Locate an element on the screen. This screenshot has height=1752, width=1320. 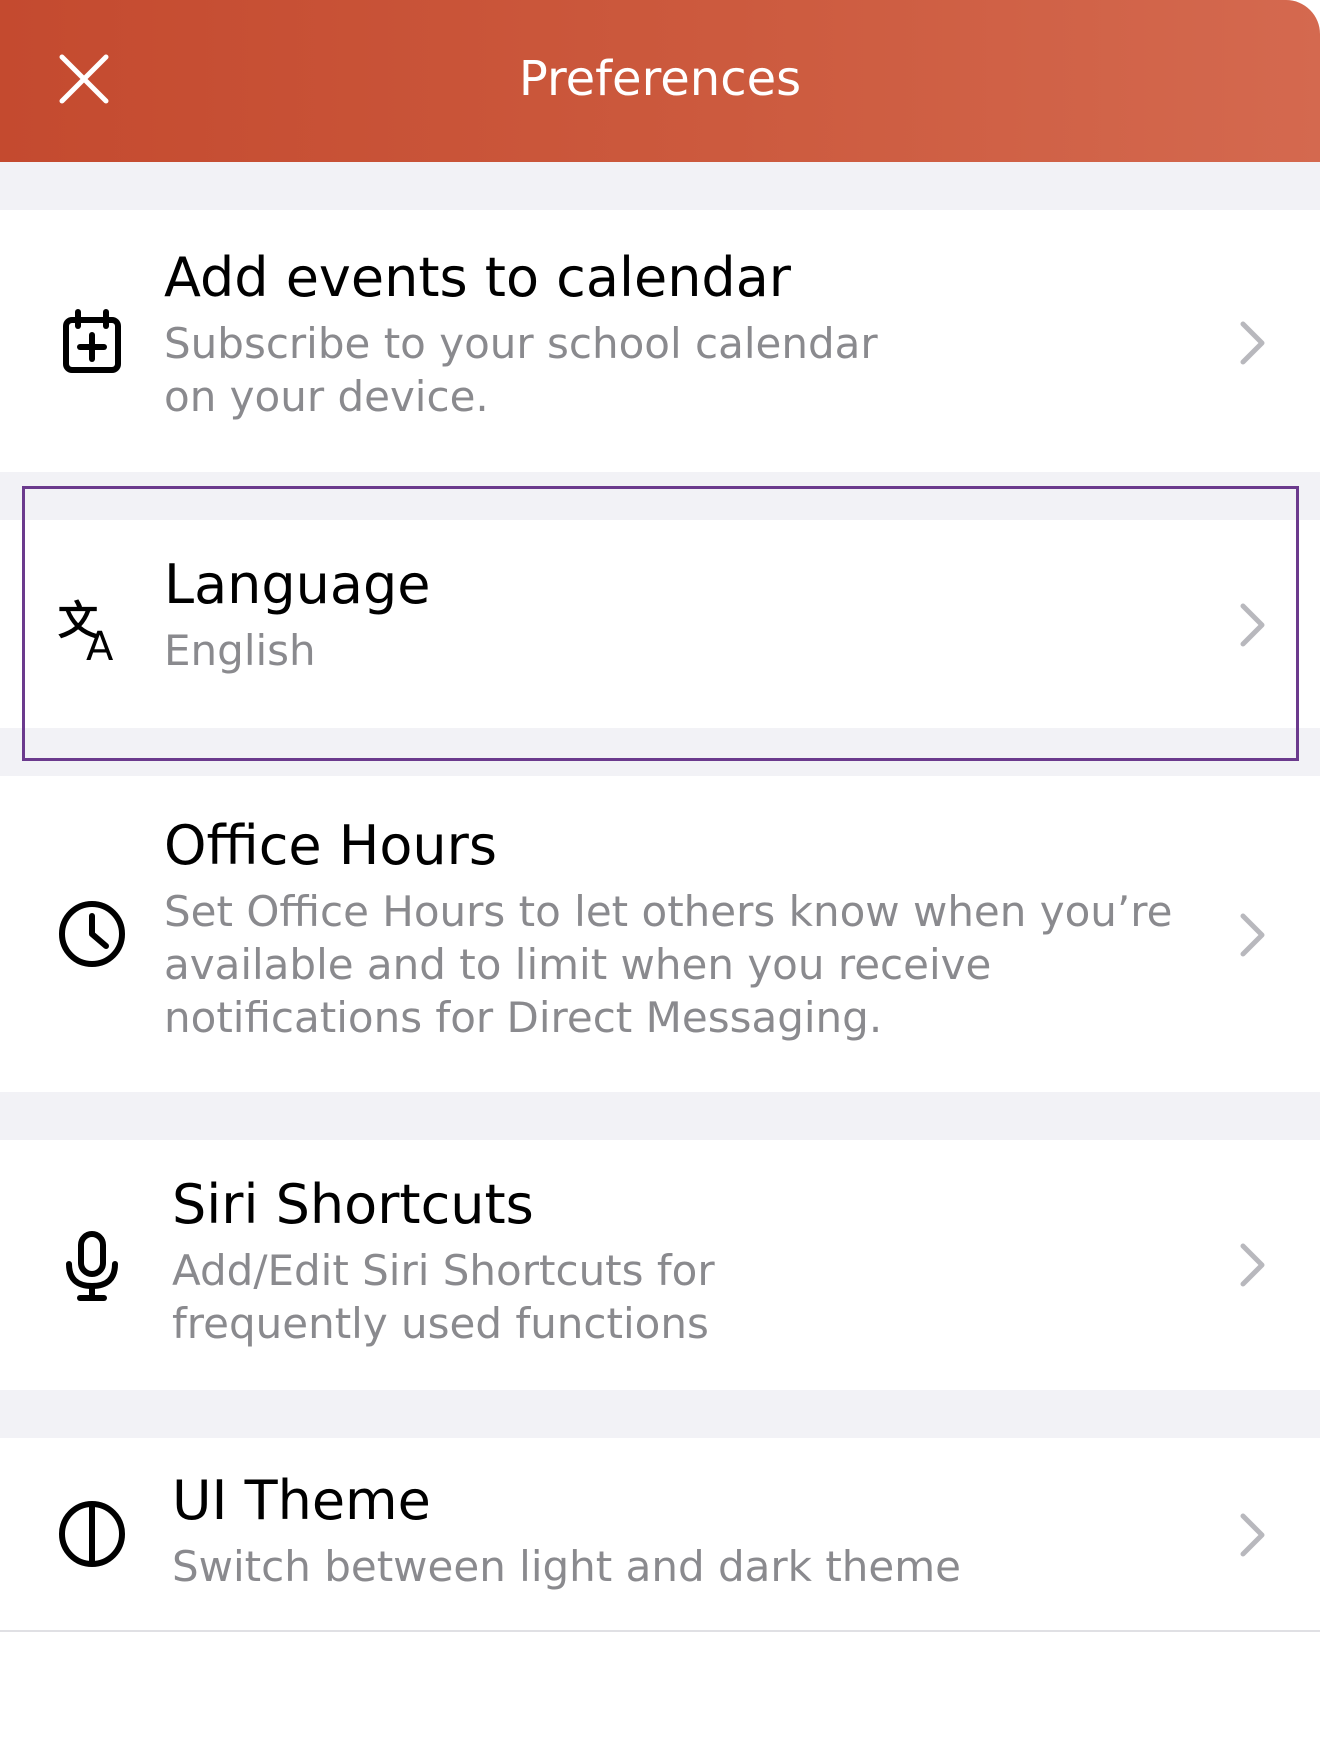
row-title: Siri Shortcuts is located at coordinates (353, 1204).